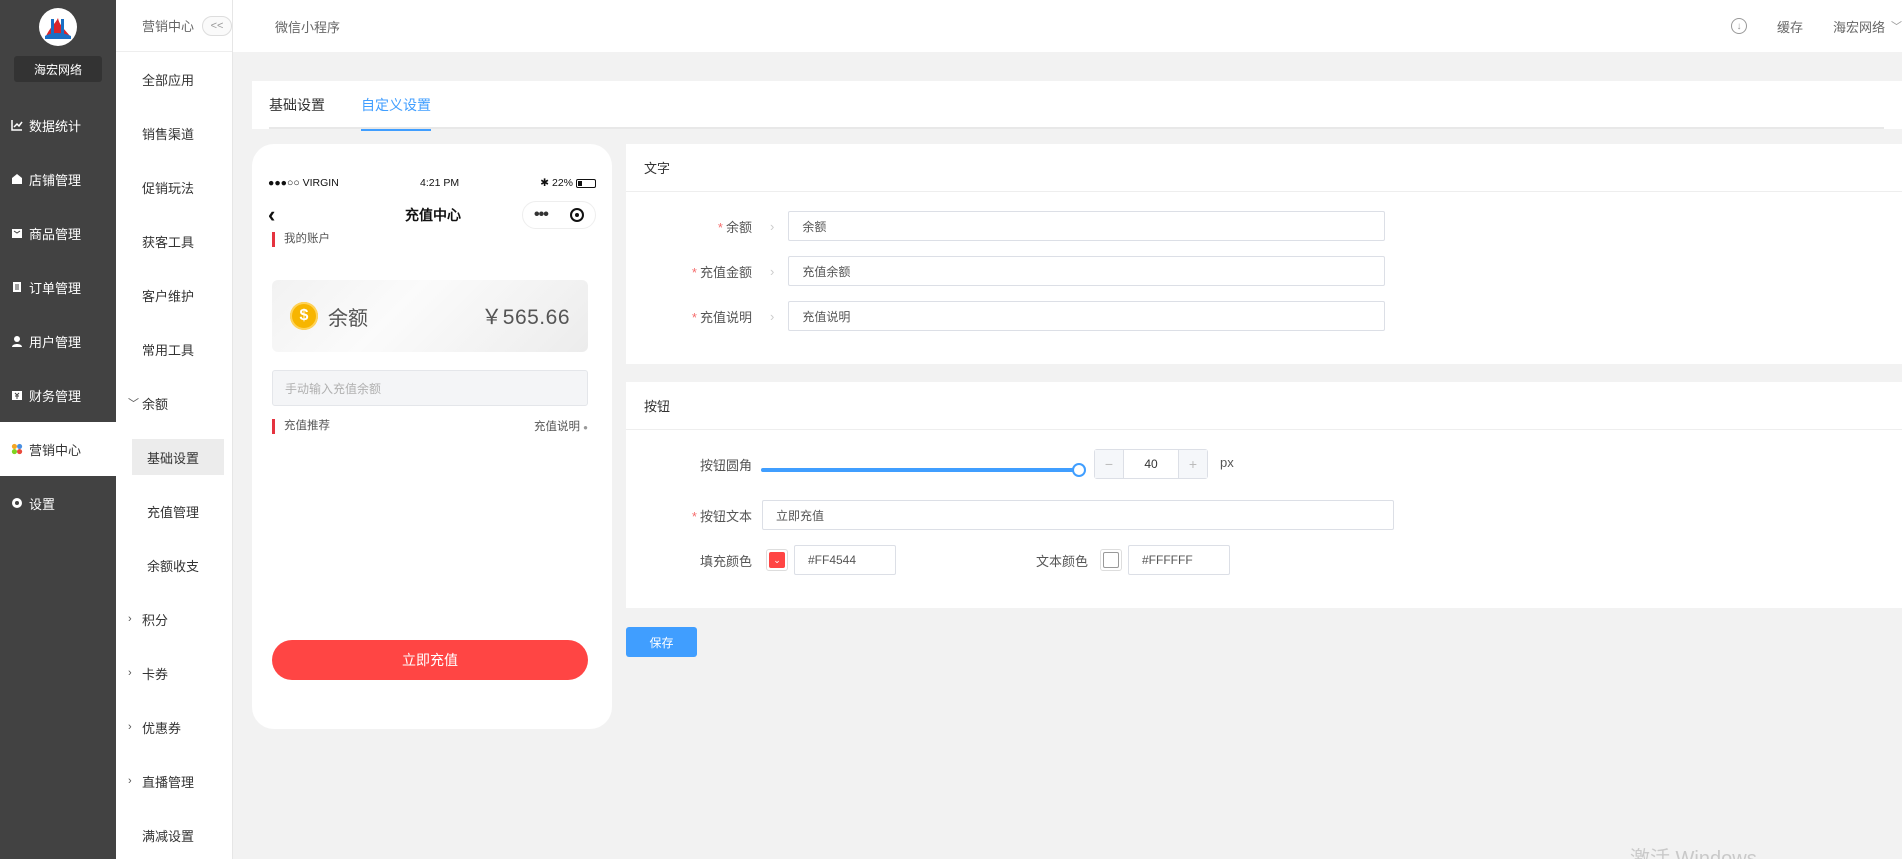  I want to click on sidebar-item-store: 店铺管理, so click(58, 179).